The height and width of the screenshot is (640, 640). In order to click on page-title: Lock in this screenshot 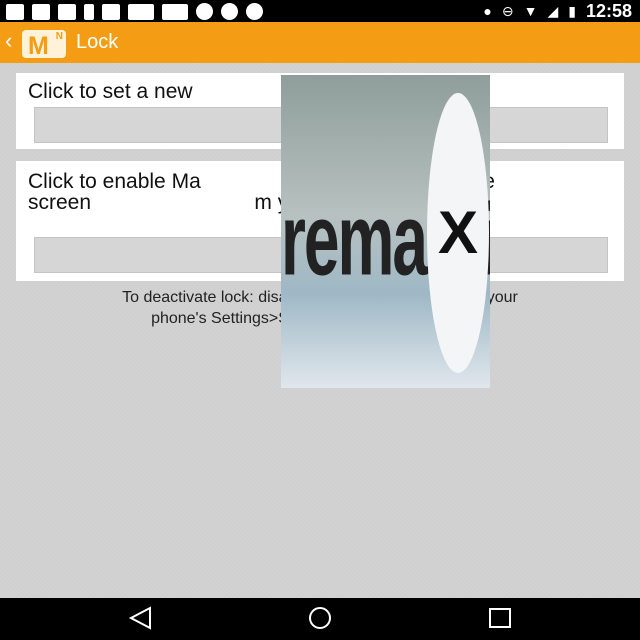, I will do `click(97, 42)`.